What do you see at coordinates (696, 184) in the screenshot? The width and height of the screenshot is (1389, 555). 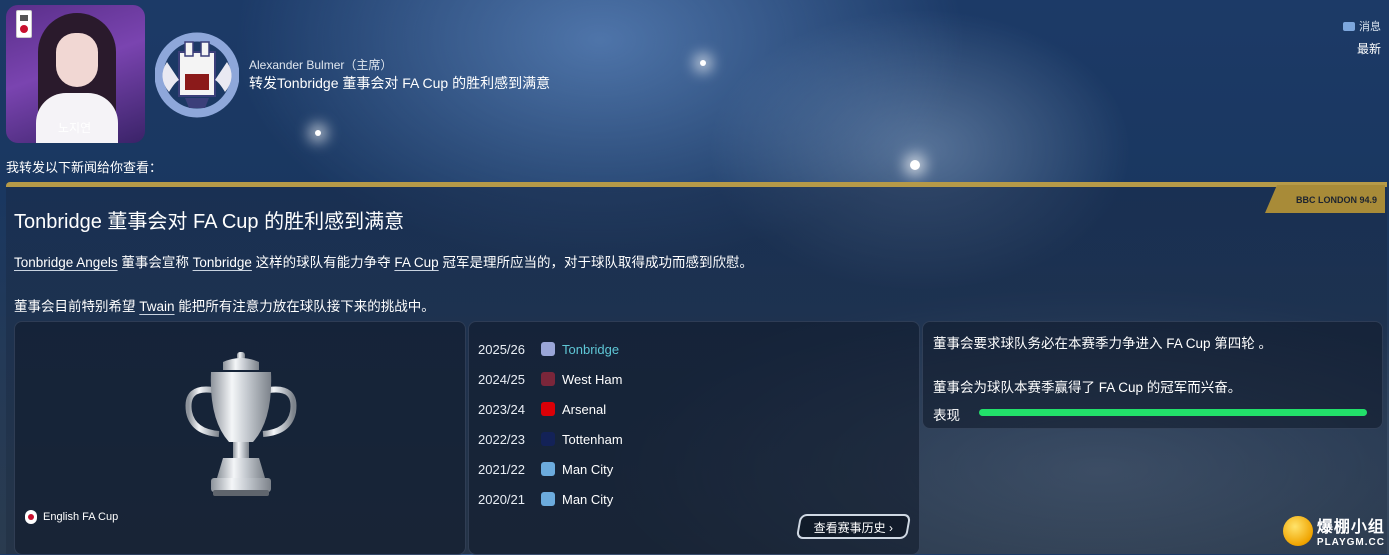 I see `news-panel-border` at bounding box center [696, 184].